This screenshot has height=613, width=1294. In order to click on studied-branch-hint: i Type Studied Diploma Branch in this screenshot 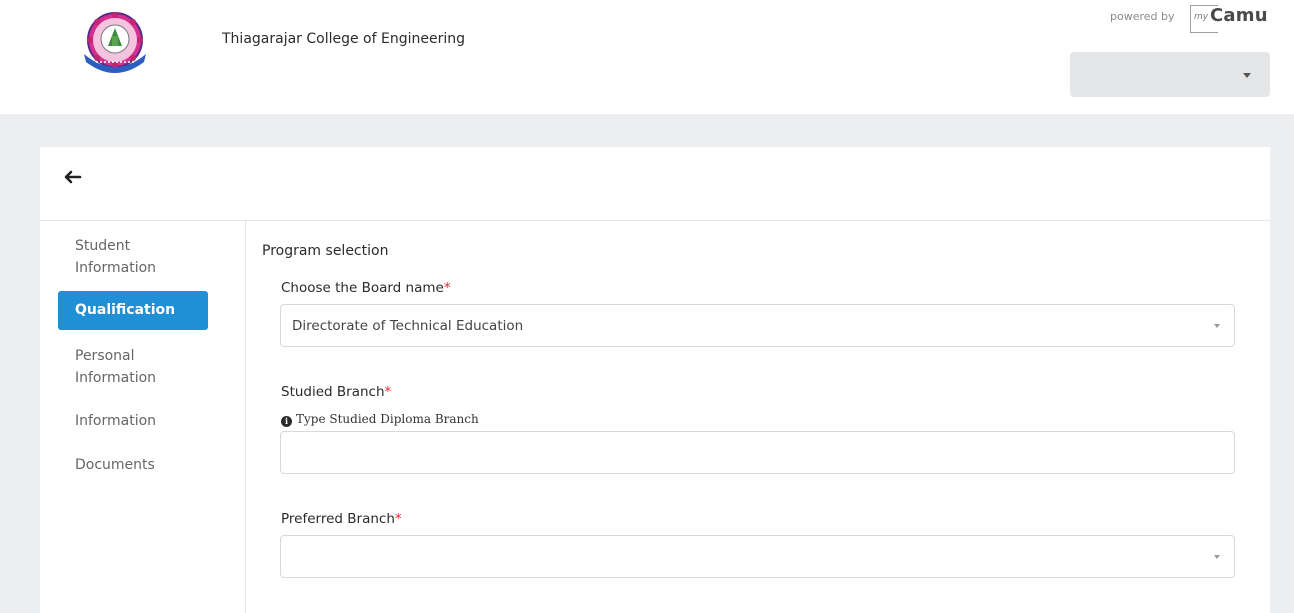, I will do `click(380, 419)`.